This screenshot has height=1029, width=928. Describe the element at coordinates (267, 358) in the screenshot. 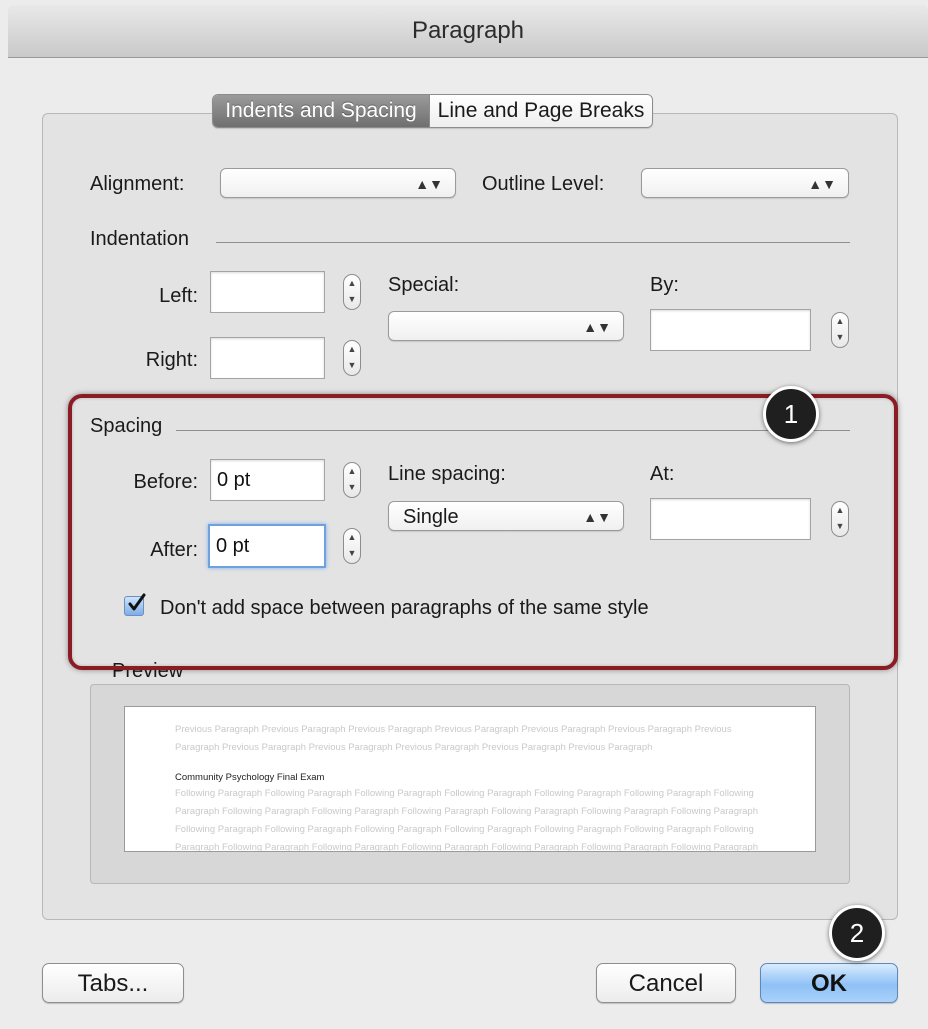

I see `right-indent-field` at that location.